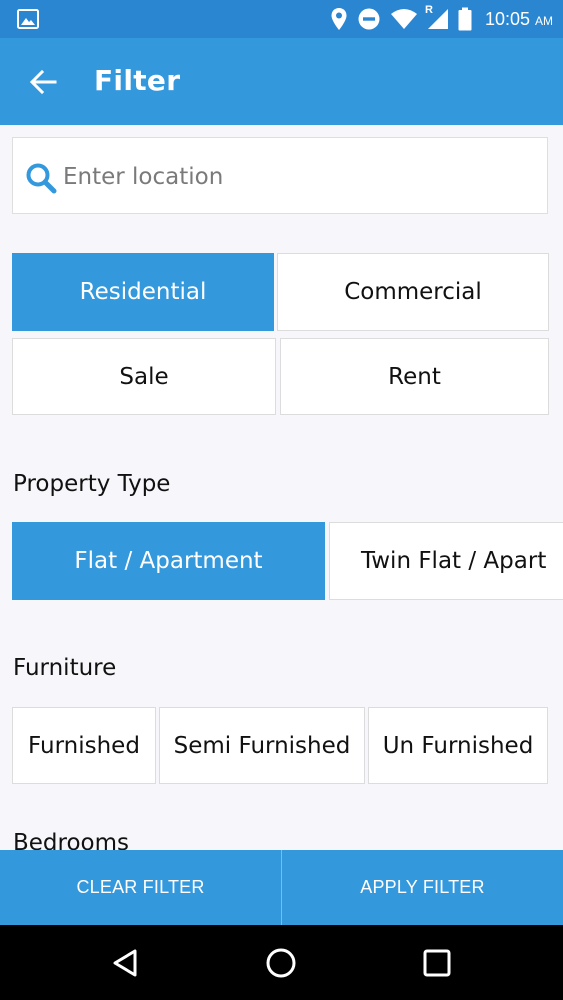 The height and width of the screenshot is (1000, 563). I want to click on option-furnished: Furnished, so click(84, 745).